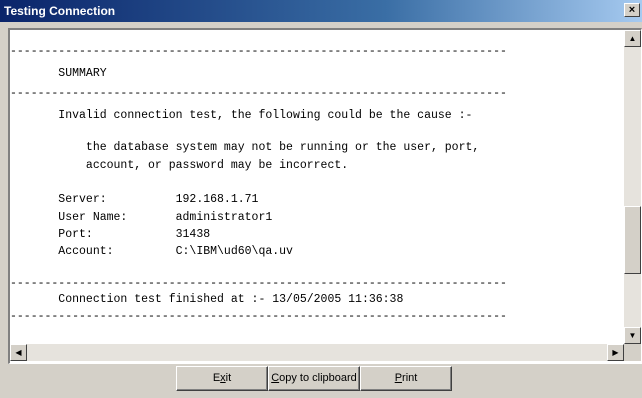 The width and height of the screenshot is (642, 398). I want to click on account-row: Account: C:\IBM\ud60\qa.uv, so click(151, 251).